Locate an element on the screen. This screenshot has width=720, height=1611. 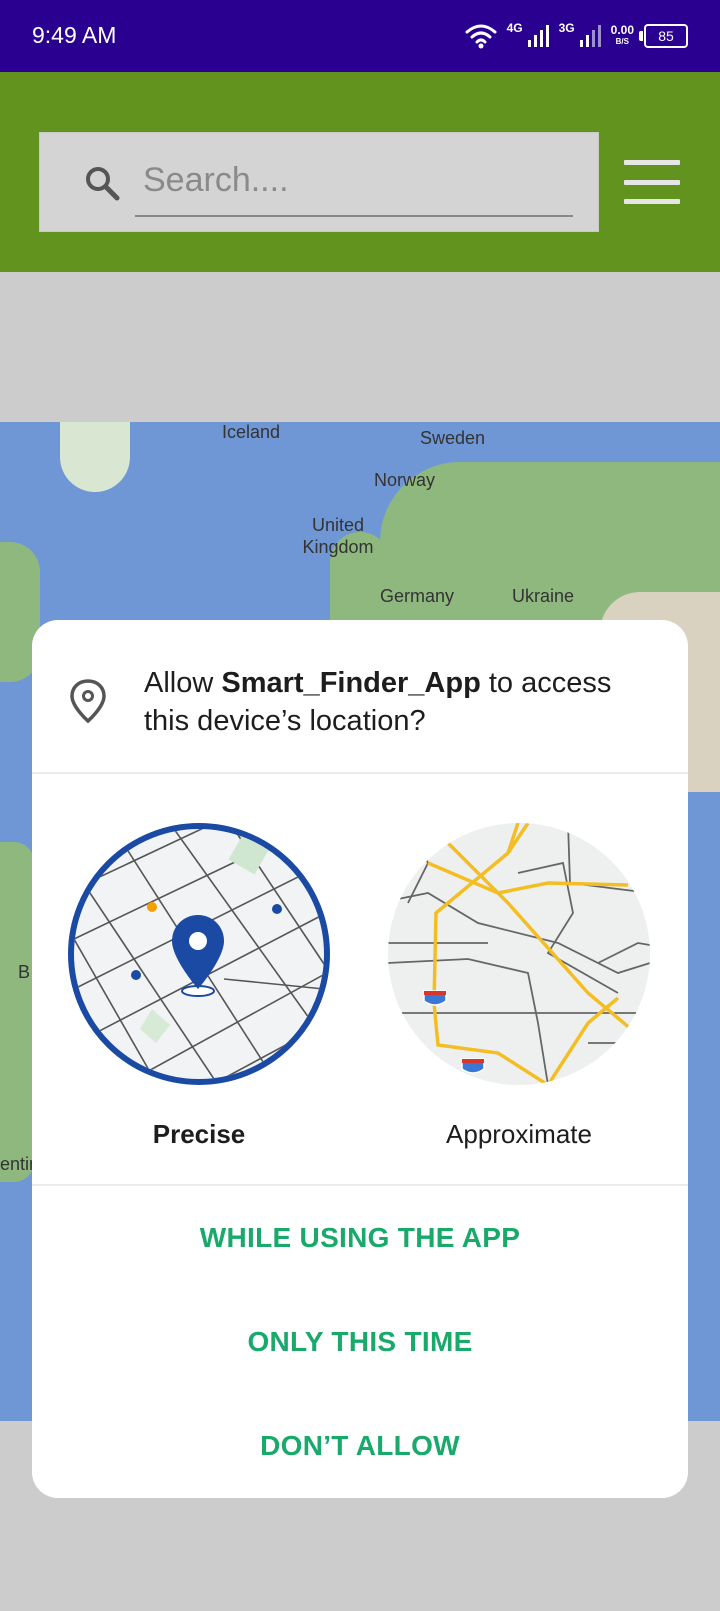
location-pin-icon is located at coordinates (88, 701).